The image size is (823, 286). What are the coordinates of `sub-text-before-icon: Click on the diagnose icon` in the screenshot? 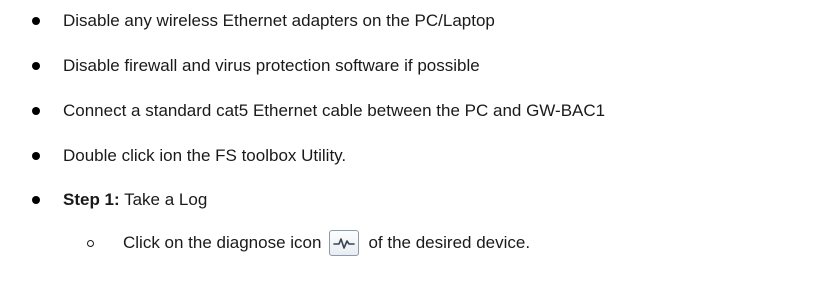 It's located at (222, 242).